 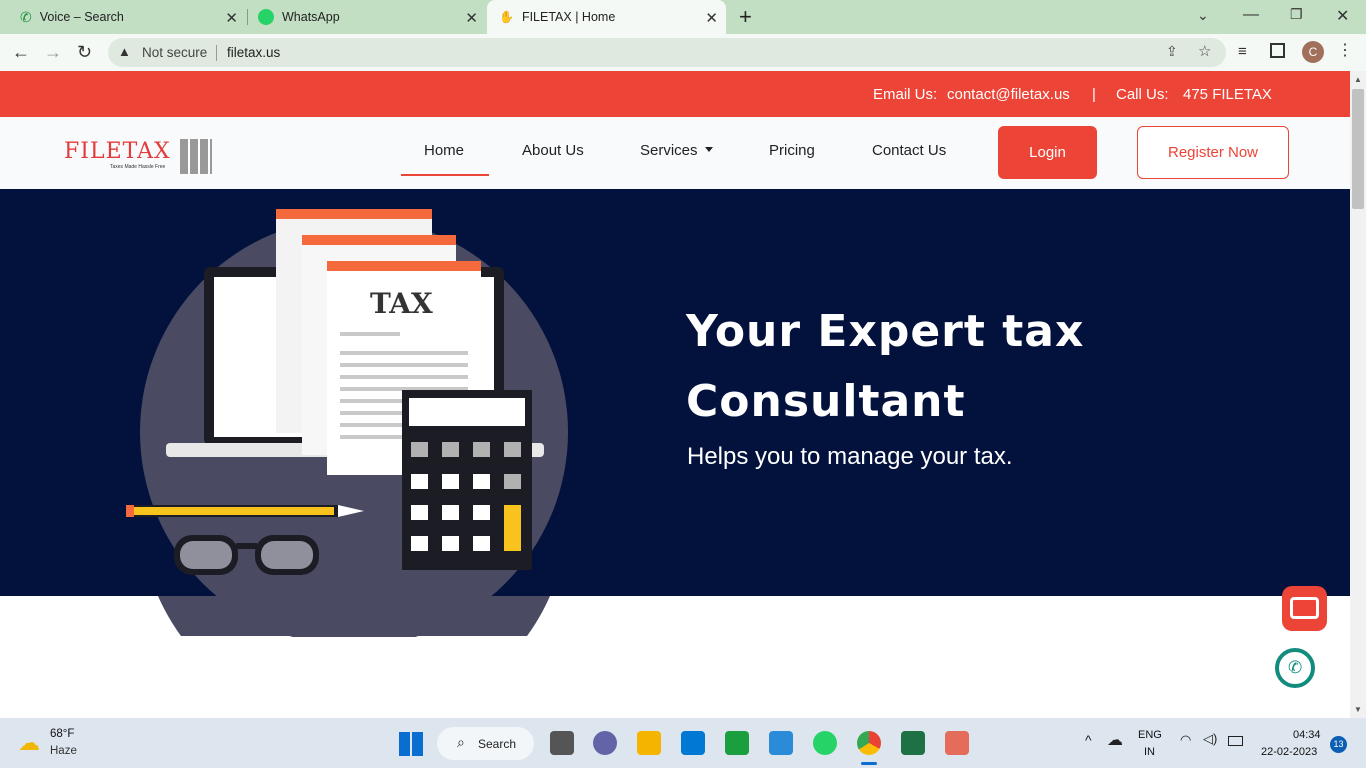 I want to click on messages-icon, so click(x=737, y=743).